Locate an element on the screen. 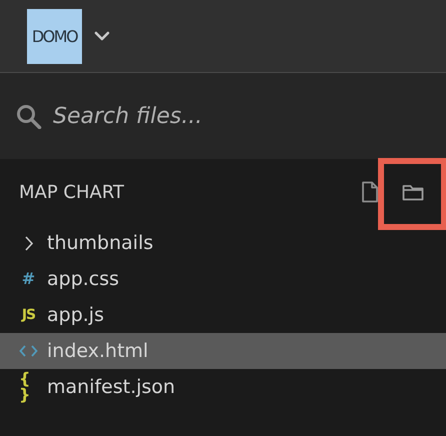  new-file-icon is located at coordinates (370, 192).